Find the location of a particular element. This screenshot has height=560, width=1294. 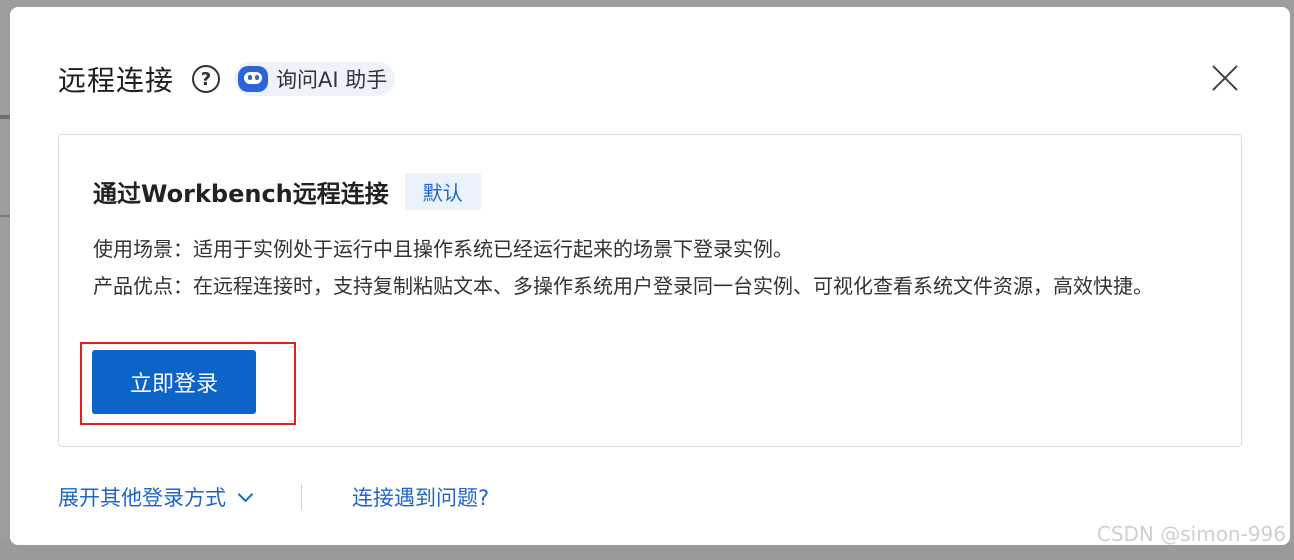

background-divider is located at coordinates (5, 216).